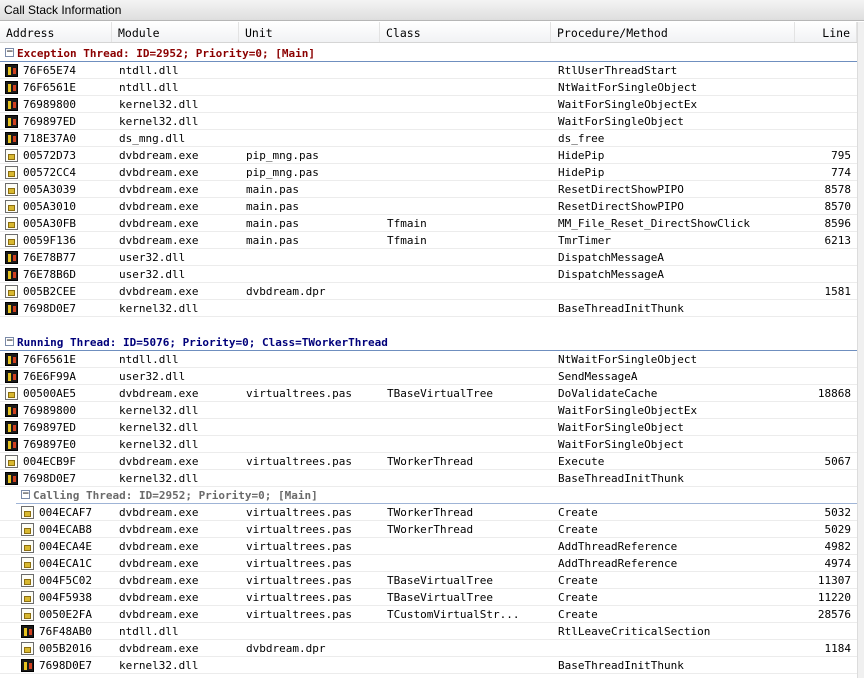  What do you see at coordinates (428, 70) in the screenshot?
I see `table-row: 76F65E74 ntdll.dll RtlUserThreadStart` at bounding box center [428, 70].